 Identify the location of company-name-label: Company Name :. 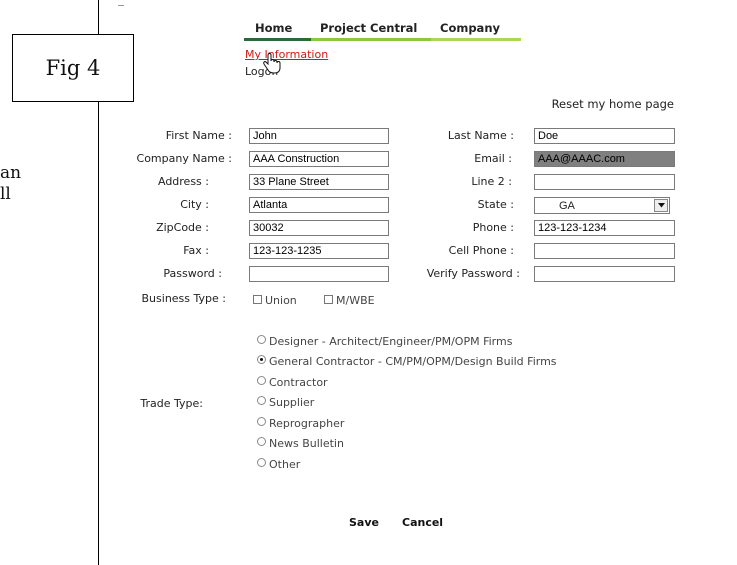
(184, 158).